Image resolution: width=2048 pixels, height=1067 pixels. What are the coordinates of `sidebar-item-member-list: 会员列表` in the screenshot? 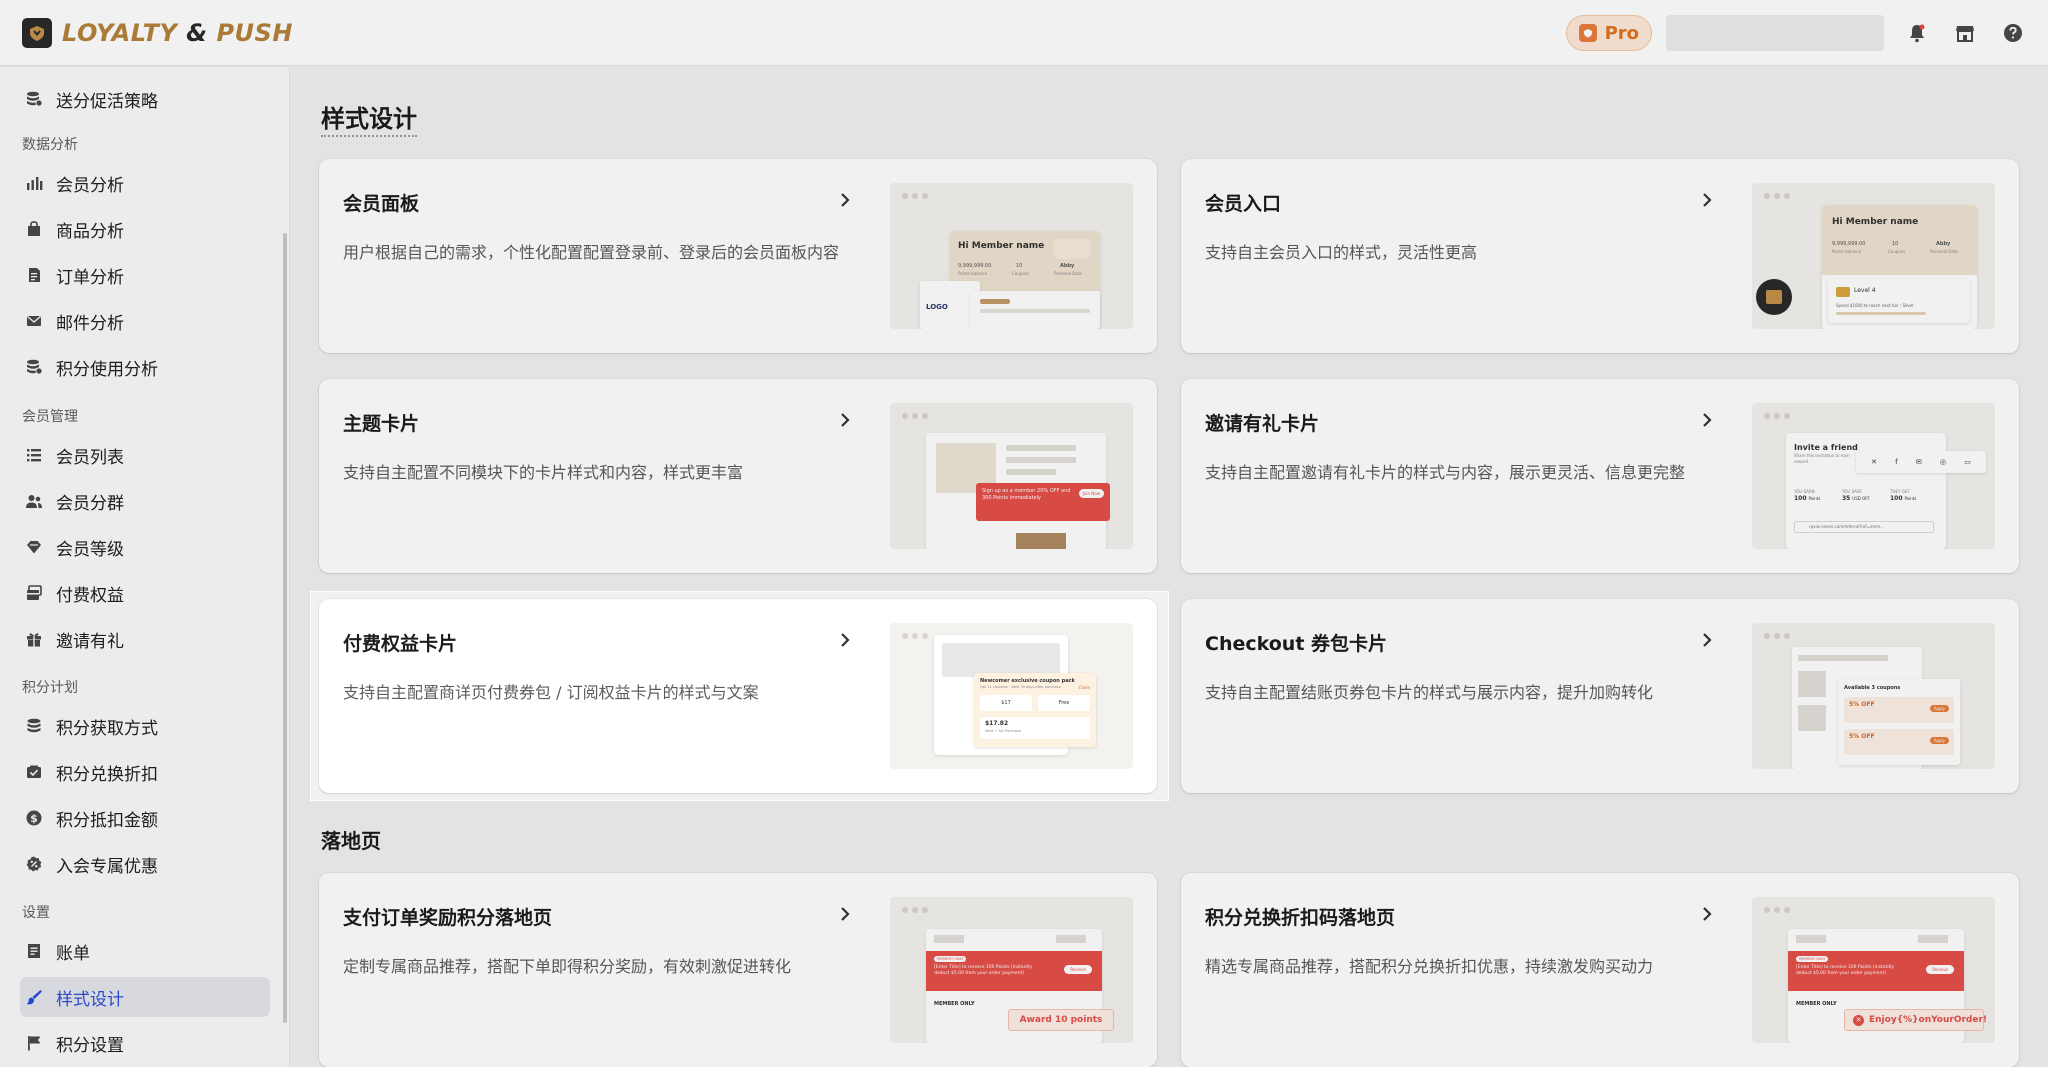 It's located at (145, 455).